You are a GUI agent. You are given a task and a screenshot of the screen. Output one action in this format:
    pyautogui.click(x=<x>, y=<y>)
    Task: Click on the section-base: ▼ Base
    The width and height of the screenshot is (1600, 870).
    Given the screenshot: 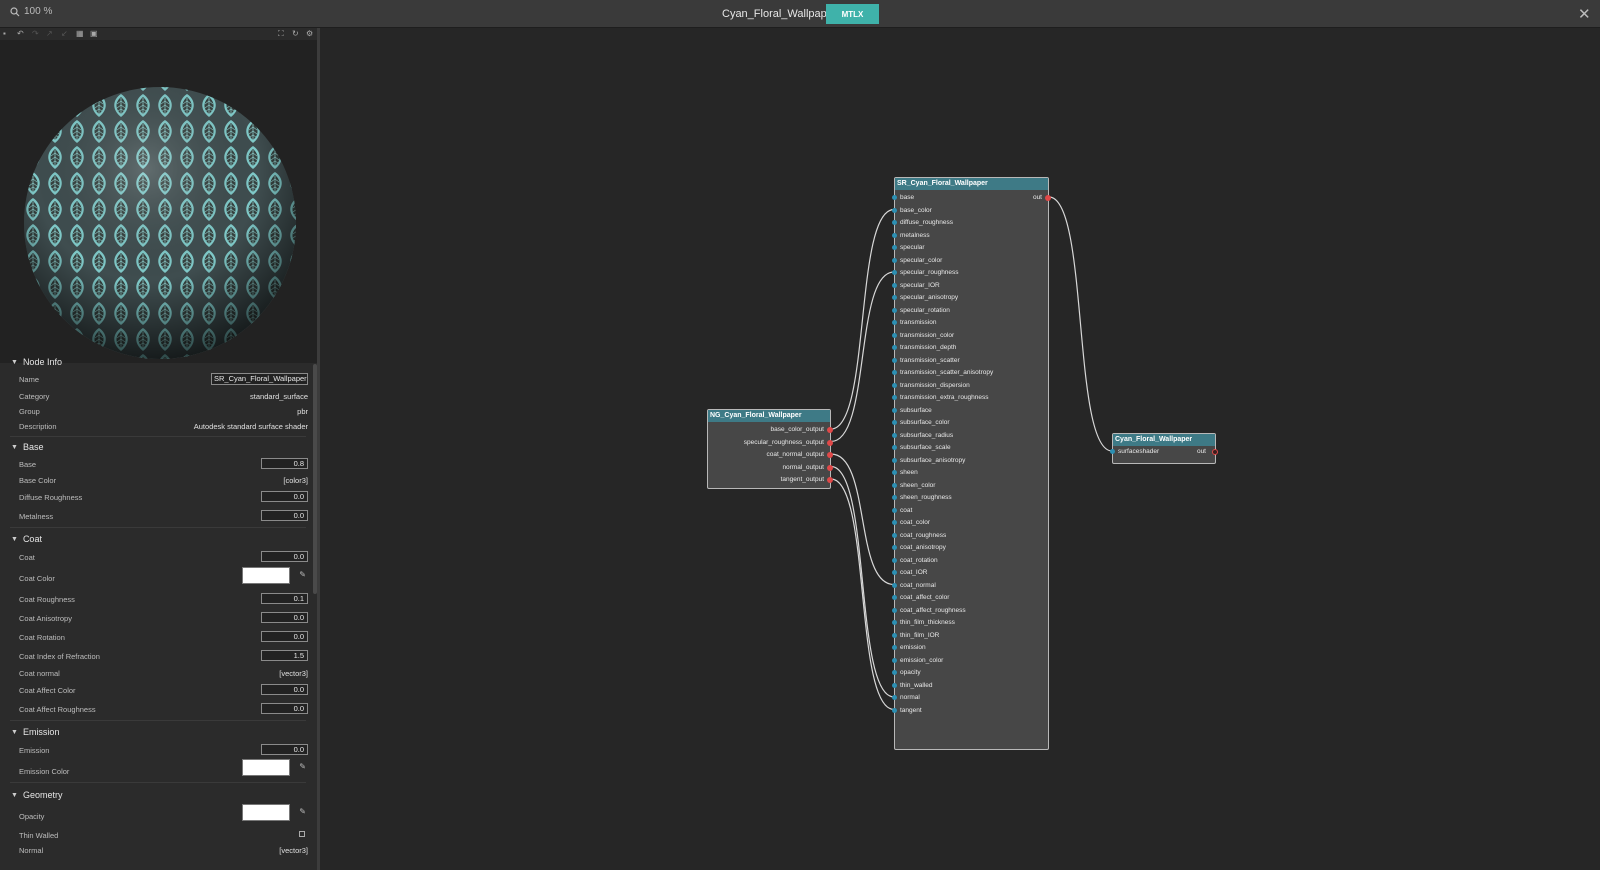 What is the action you would take?
    pyautogui.click(x=27, y=447)
    